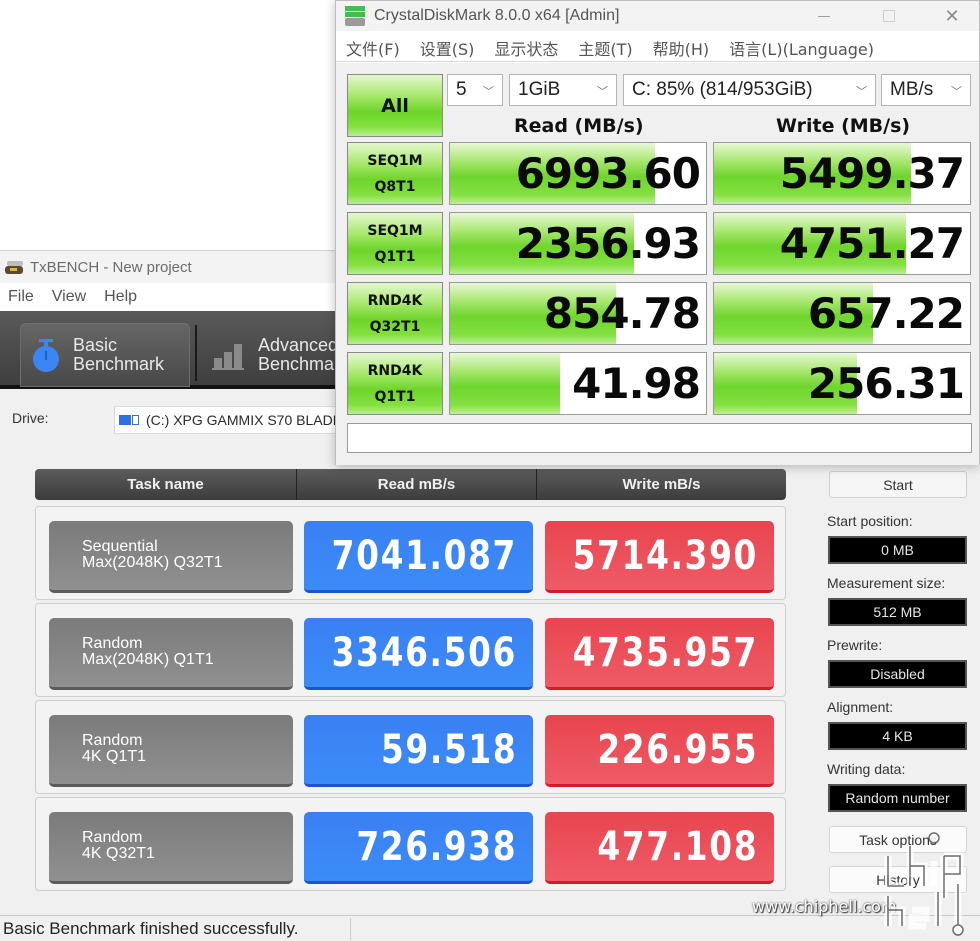  I want to click on test-name-line2: Q32T1, so click(395, 326).